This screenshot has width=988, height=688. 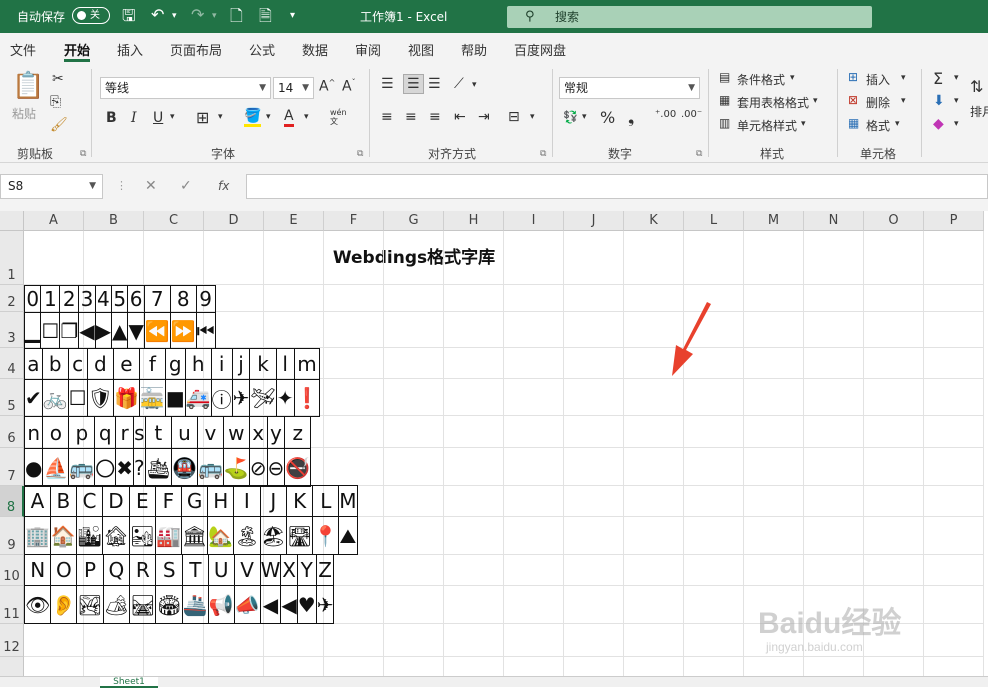 I want to click on name-box-value: S8, so click(x=16, y=186).